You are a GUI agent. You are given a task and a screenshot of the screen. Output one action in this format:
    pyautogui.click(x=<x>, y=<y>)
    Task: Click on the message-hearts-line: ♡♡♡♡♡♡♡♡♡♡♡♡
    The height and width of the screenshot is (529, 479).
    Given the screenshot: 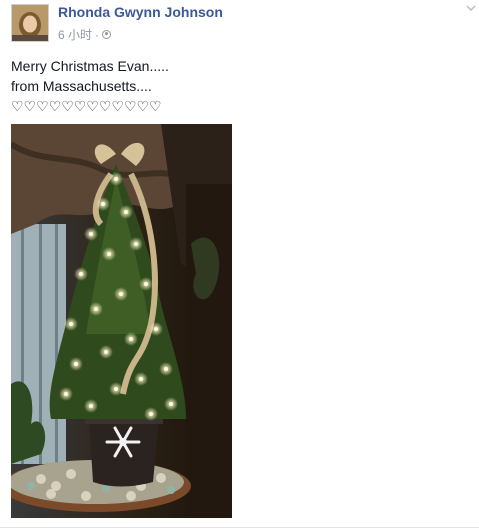 What is the action you would take?
    pyautogui.click(x=86, y=106)
    